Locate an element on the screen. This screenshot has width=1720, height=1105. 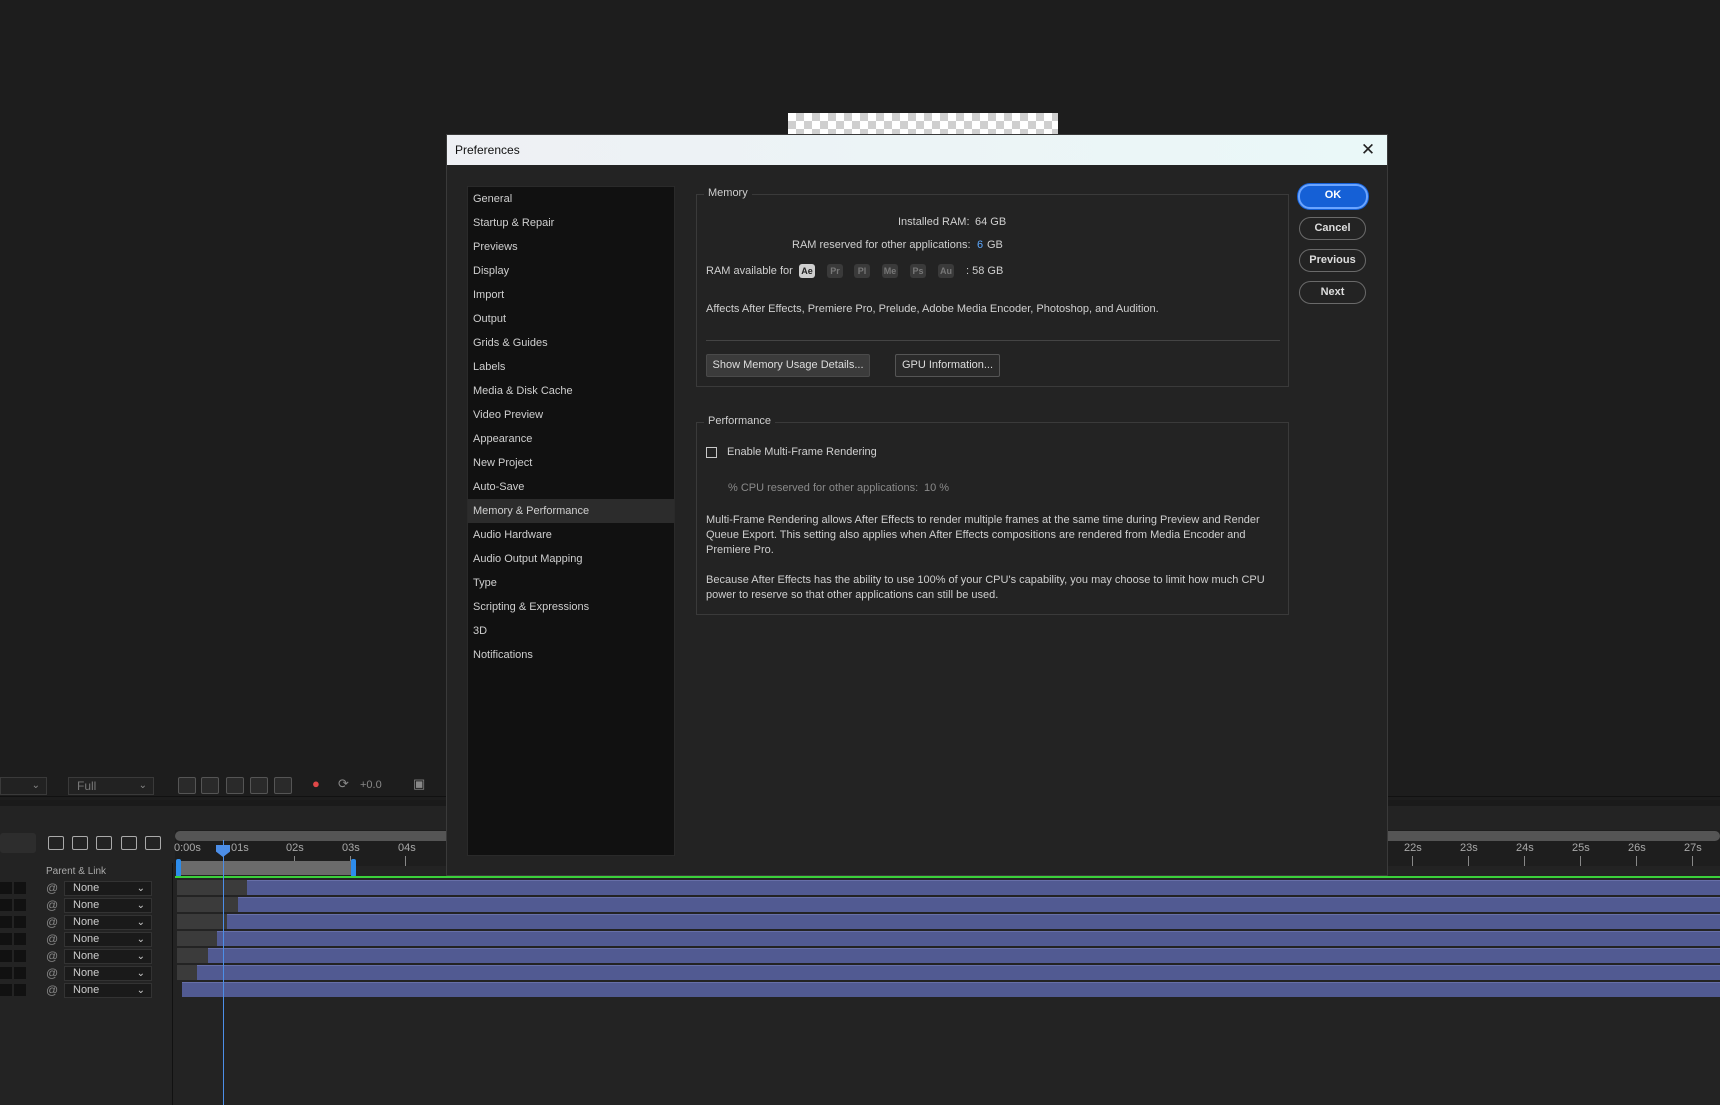
channel-icon: ● is located at coordinates (316, 783).